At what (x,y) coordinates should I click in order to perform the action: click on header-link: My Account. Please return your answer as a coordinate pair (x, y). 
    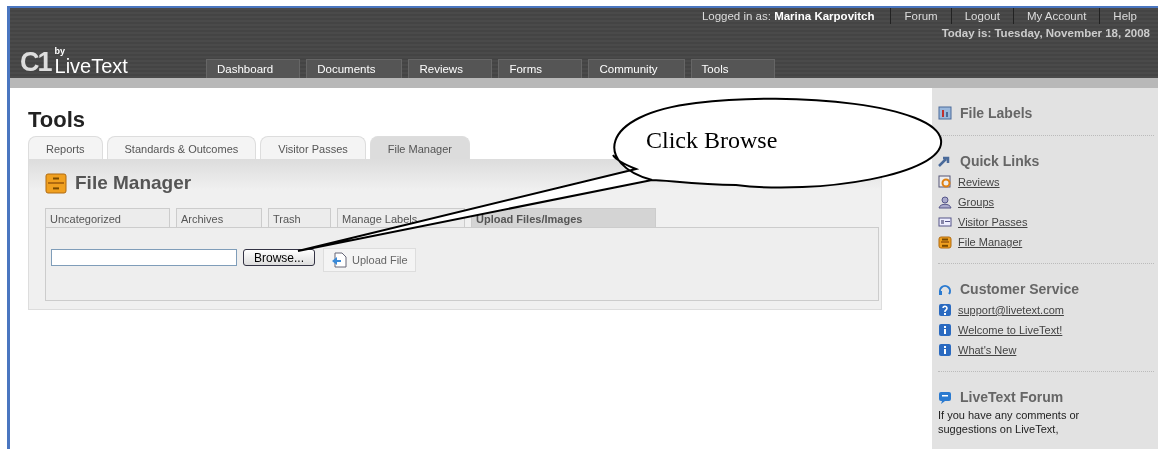
    Looking at the image, I should click on (1056, 16).